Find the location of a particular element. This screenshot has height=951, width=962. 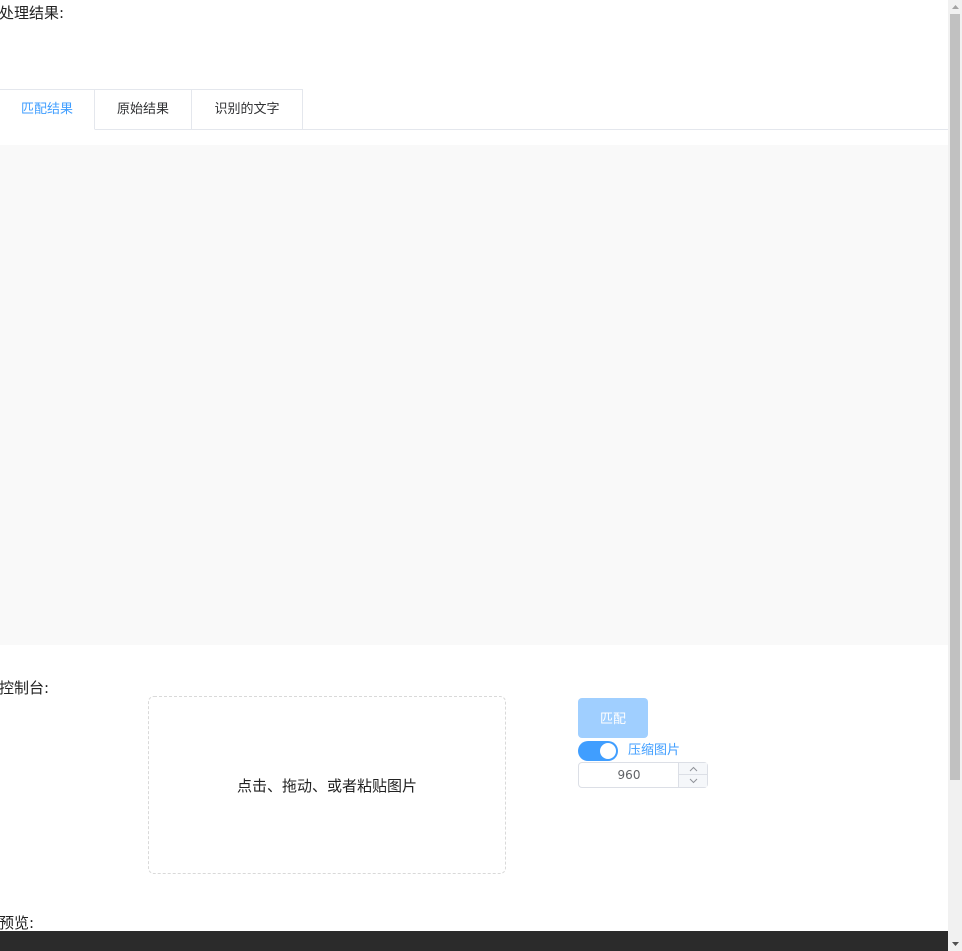

preview-section-label: 预览: is located at coordinates (17, 923).